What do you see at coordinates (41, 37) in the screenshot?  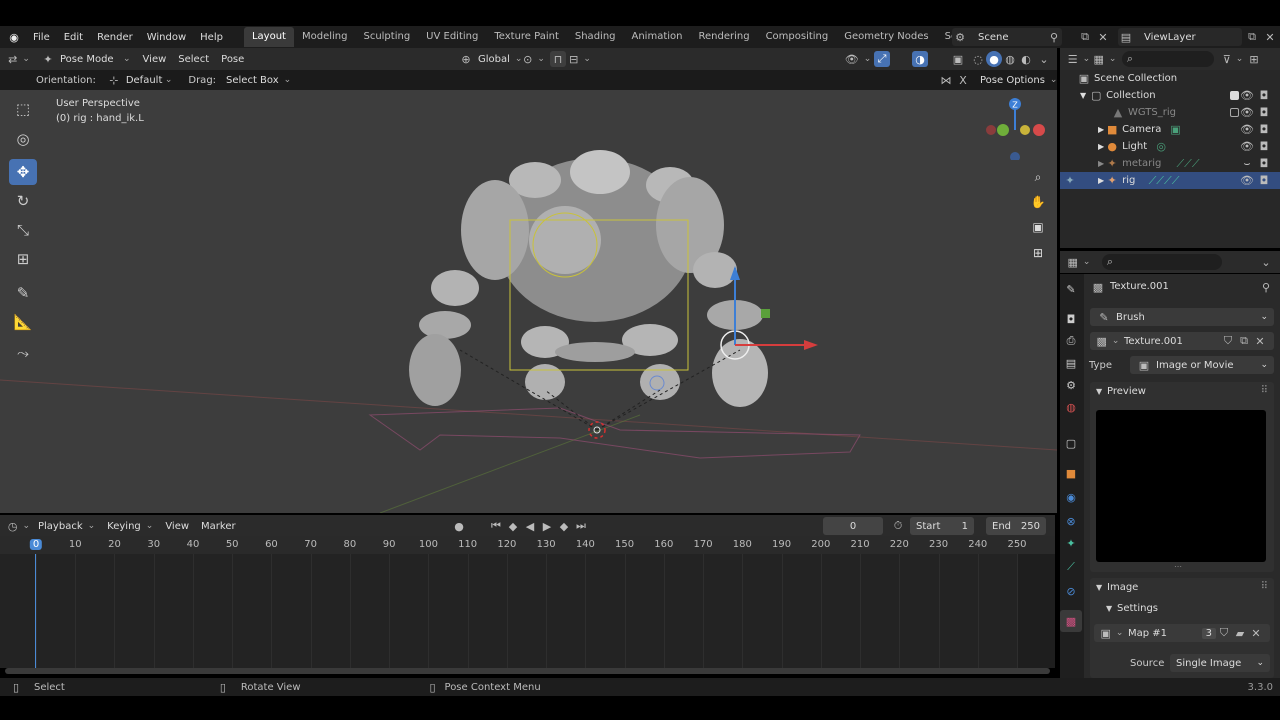 I see `menu-file: File` at bounding box center [41, 37].